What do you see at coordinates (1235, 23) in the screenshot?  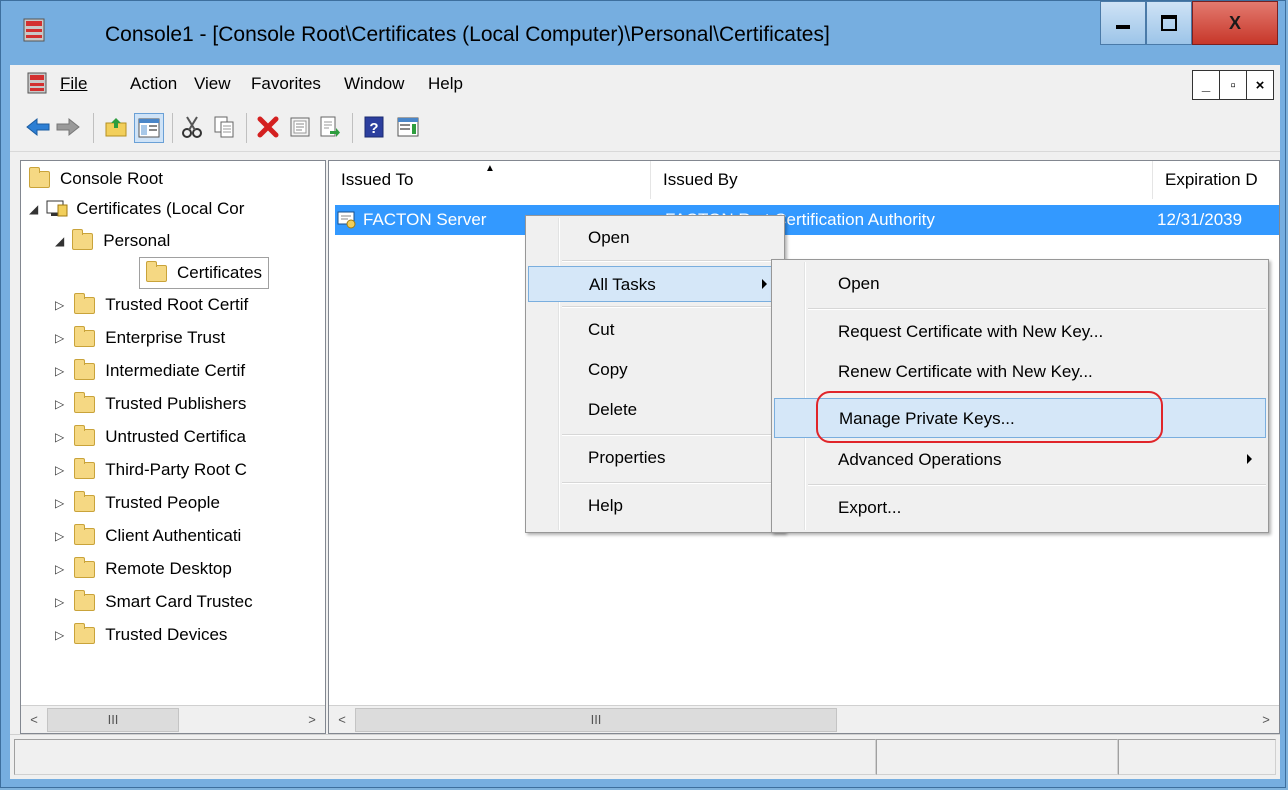 I see `close-button: X` at bounding box center [1235, 23].